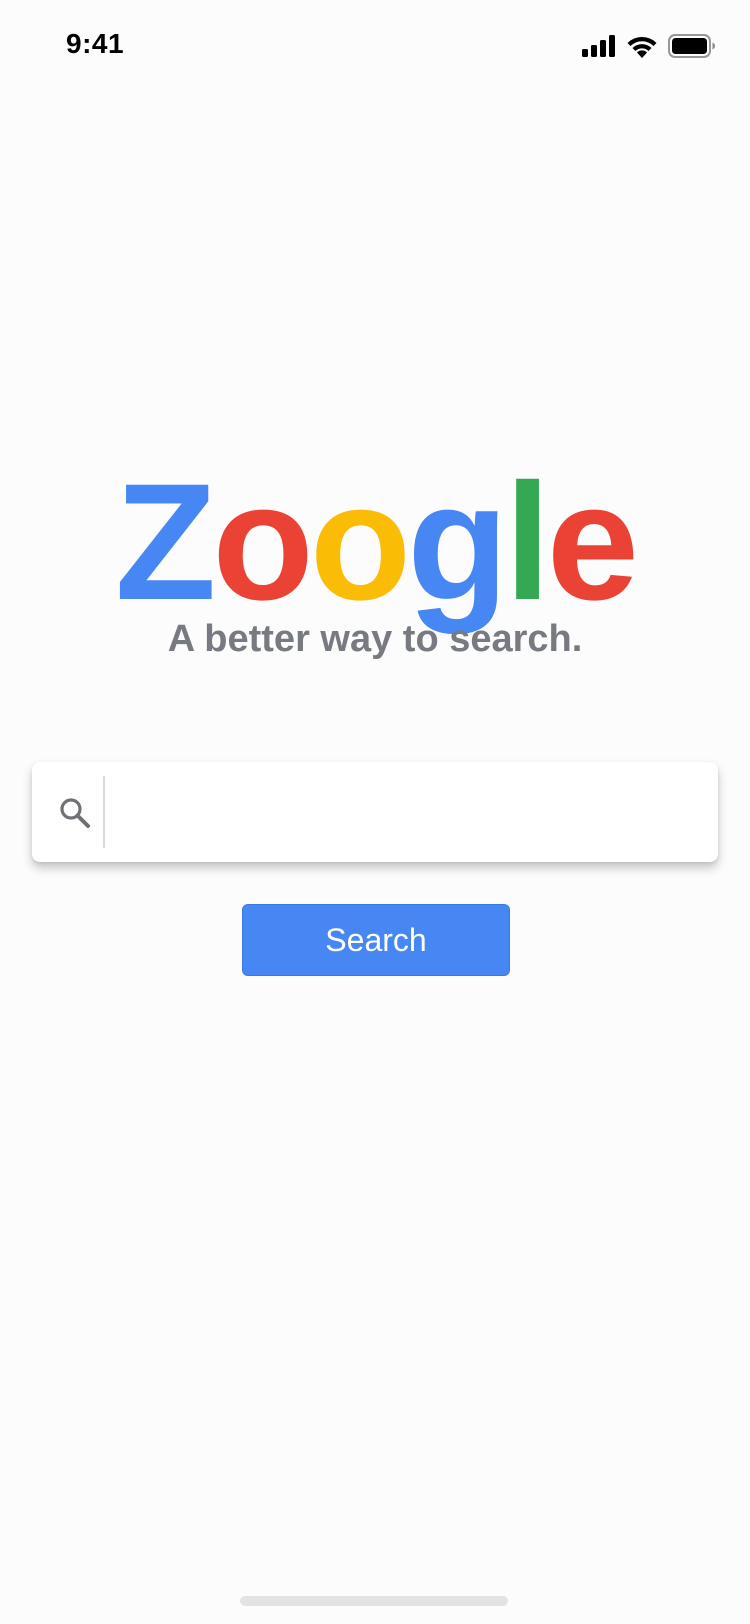  I want to click on status-bar: 9:41, so click(375, 47).